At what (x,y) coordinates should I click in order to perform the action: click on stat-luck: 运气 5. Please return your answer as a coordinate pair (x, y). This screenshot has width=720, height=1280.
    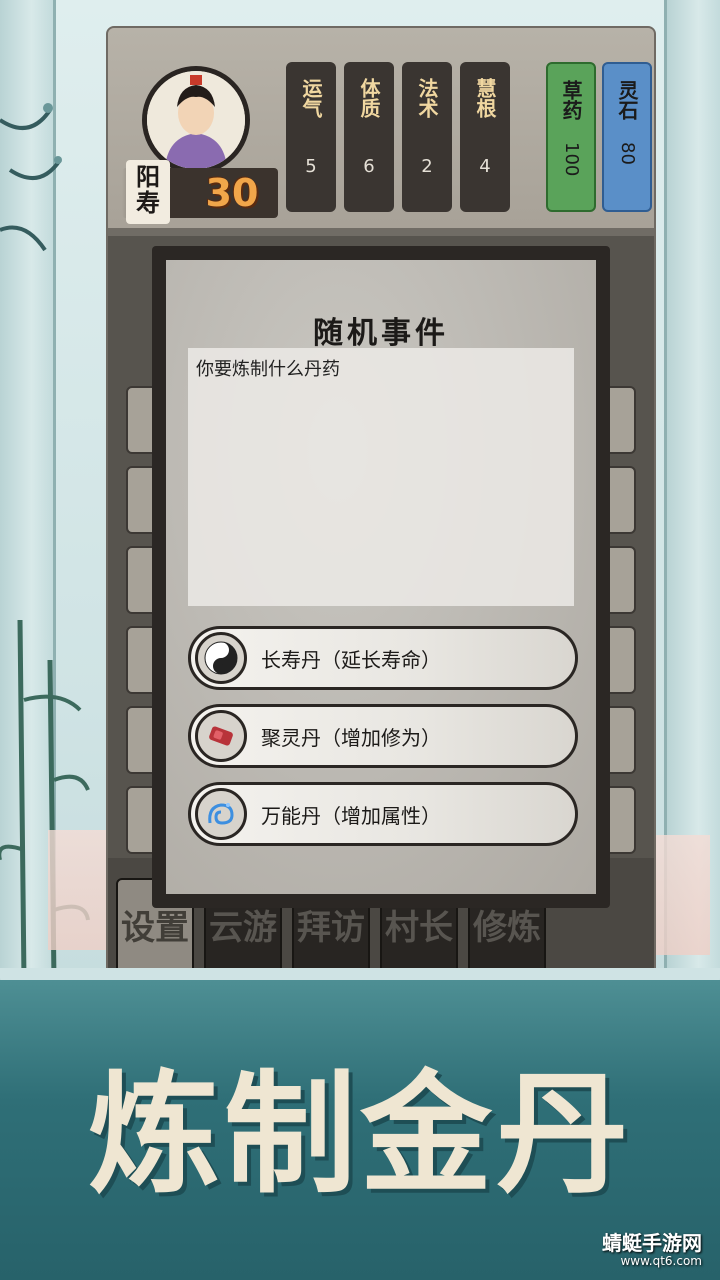
    Looking at the image, I should click on (311, 137).